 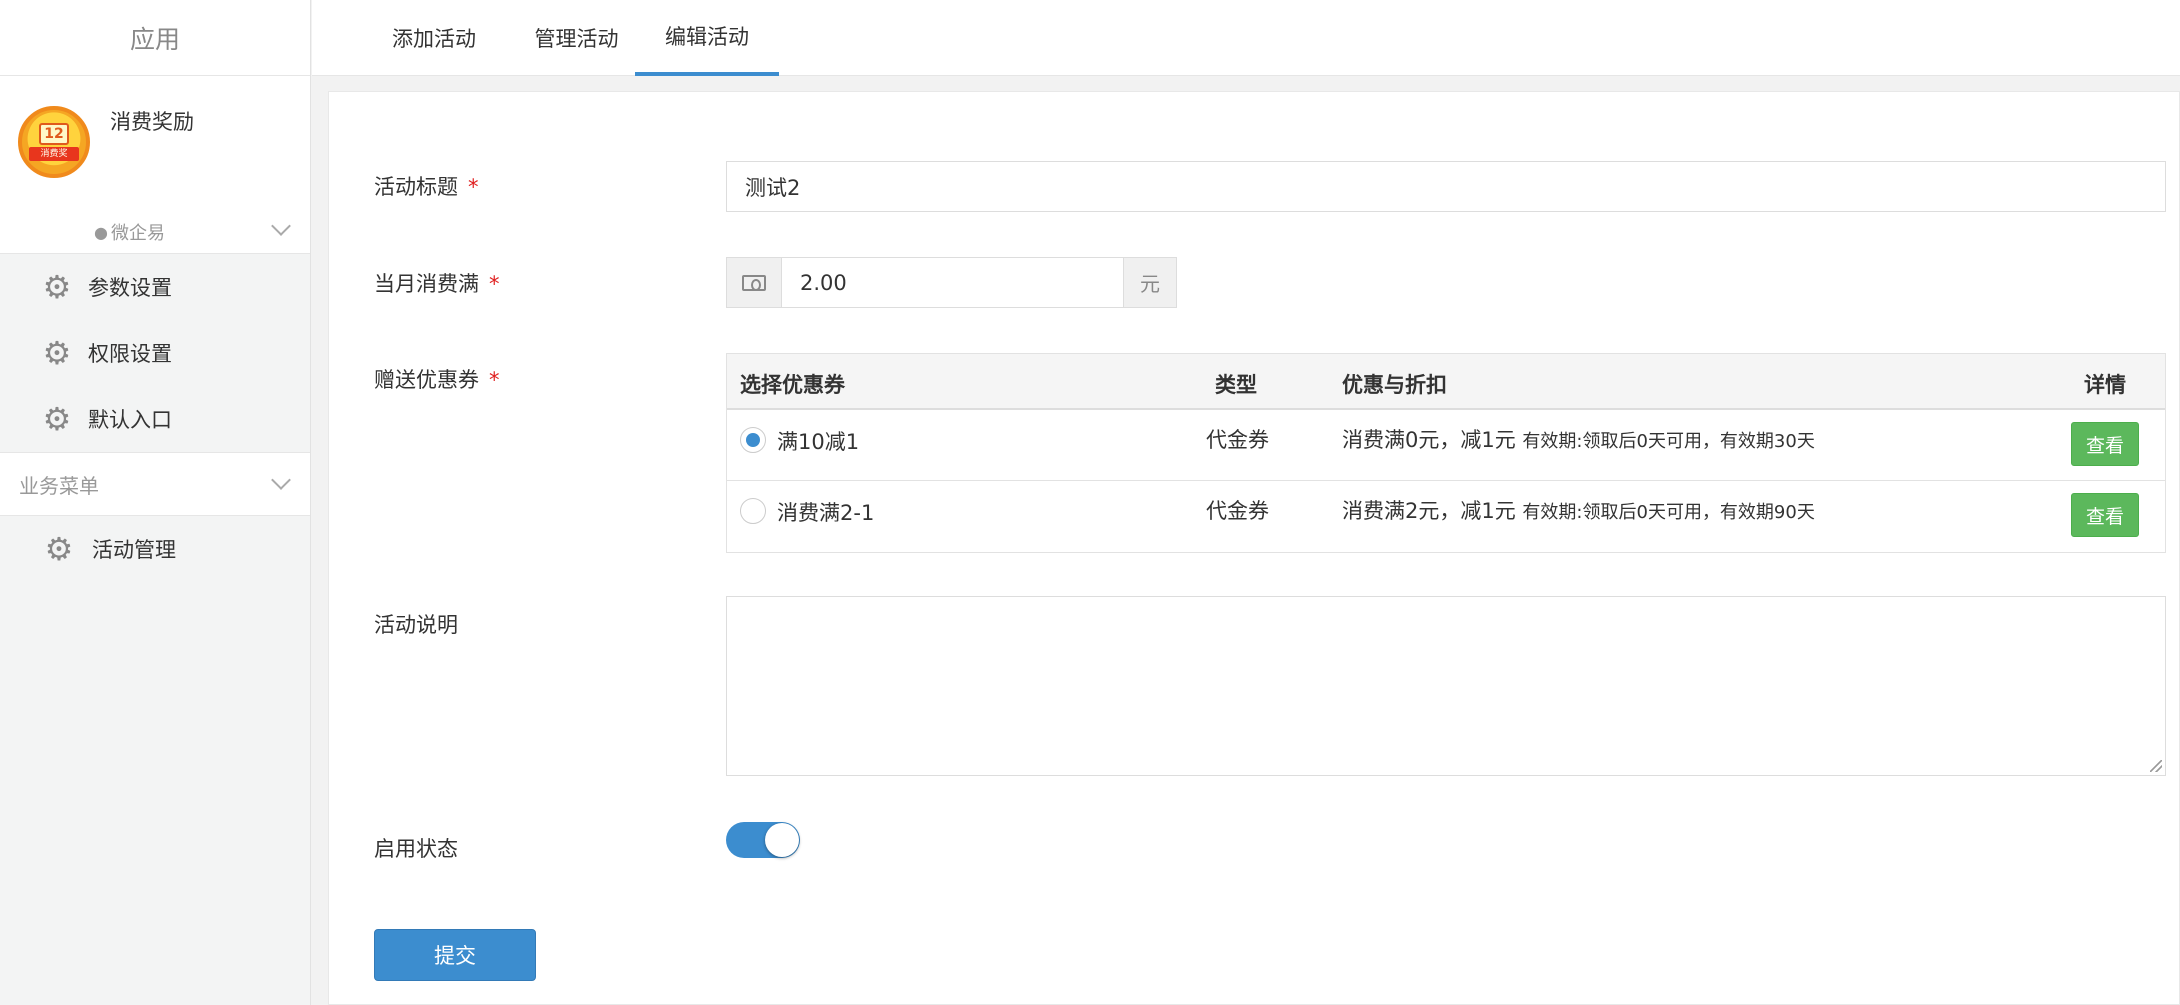 What do you see at coordinates (130, 288) in the screenshot?
I see `sidebar-item-label: 参数设置` at bounding box center [130, 288].